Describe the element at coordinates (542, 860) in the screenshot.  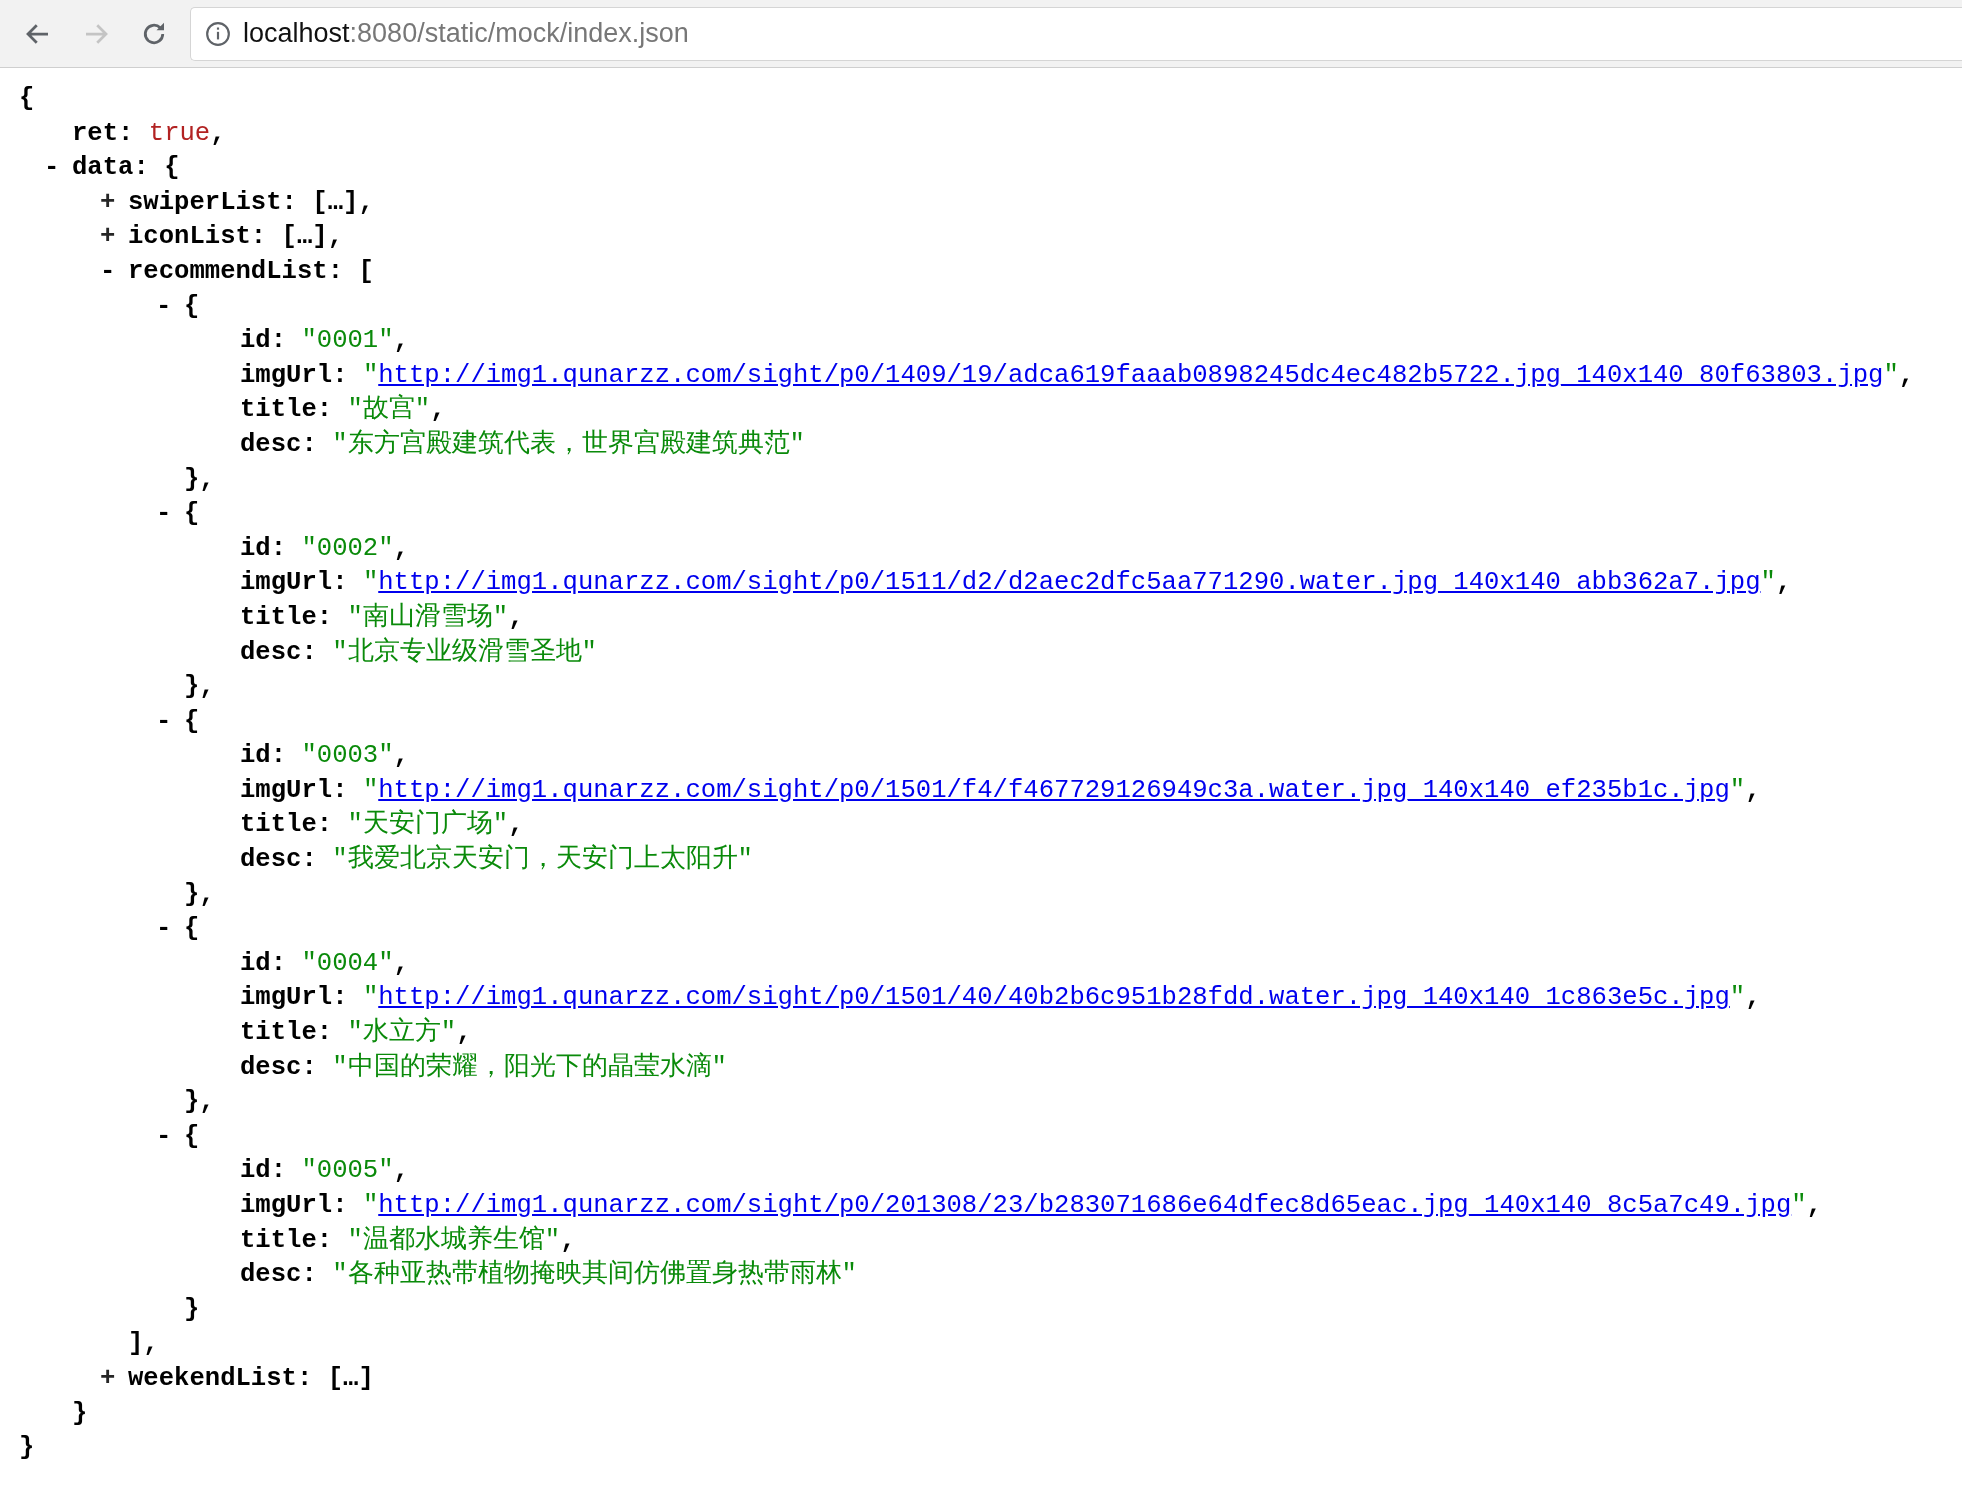
I see `string-value: "我爱北京天安门，天安门上太阳升"` at that location.